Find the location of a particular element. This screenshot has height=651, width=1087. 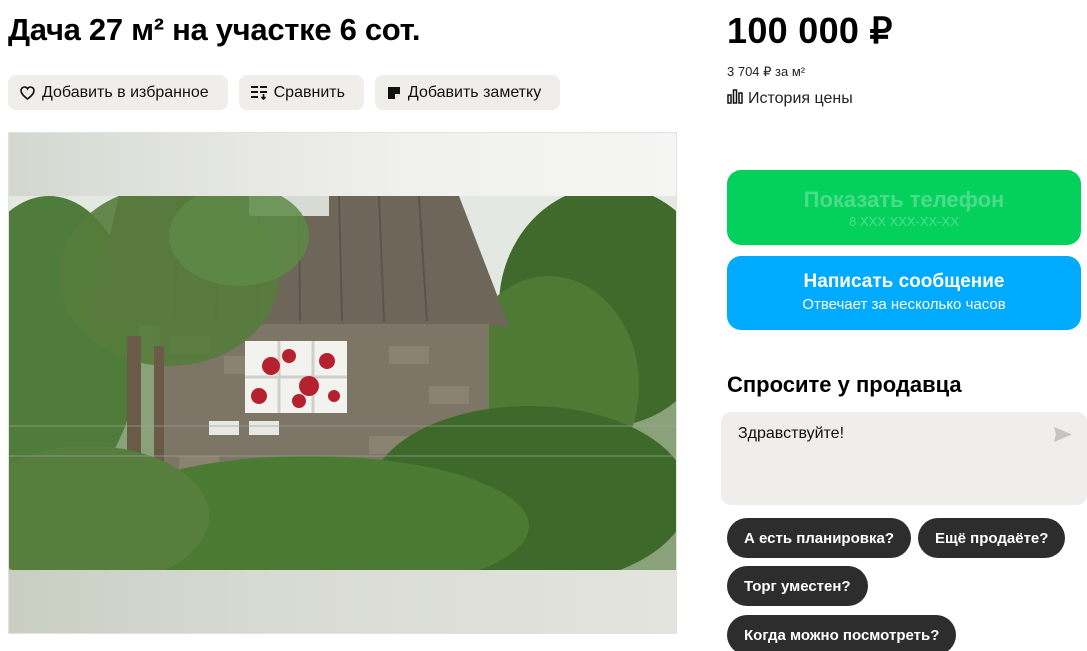

show-phone-button: Показать телефон 8 XXX XXX-XX-XX is located at coordinates (904, 207).